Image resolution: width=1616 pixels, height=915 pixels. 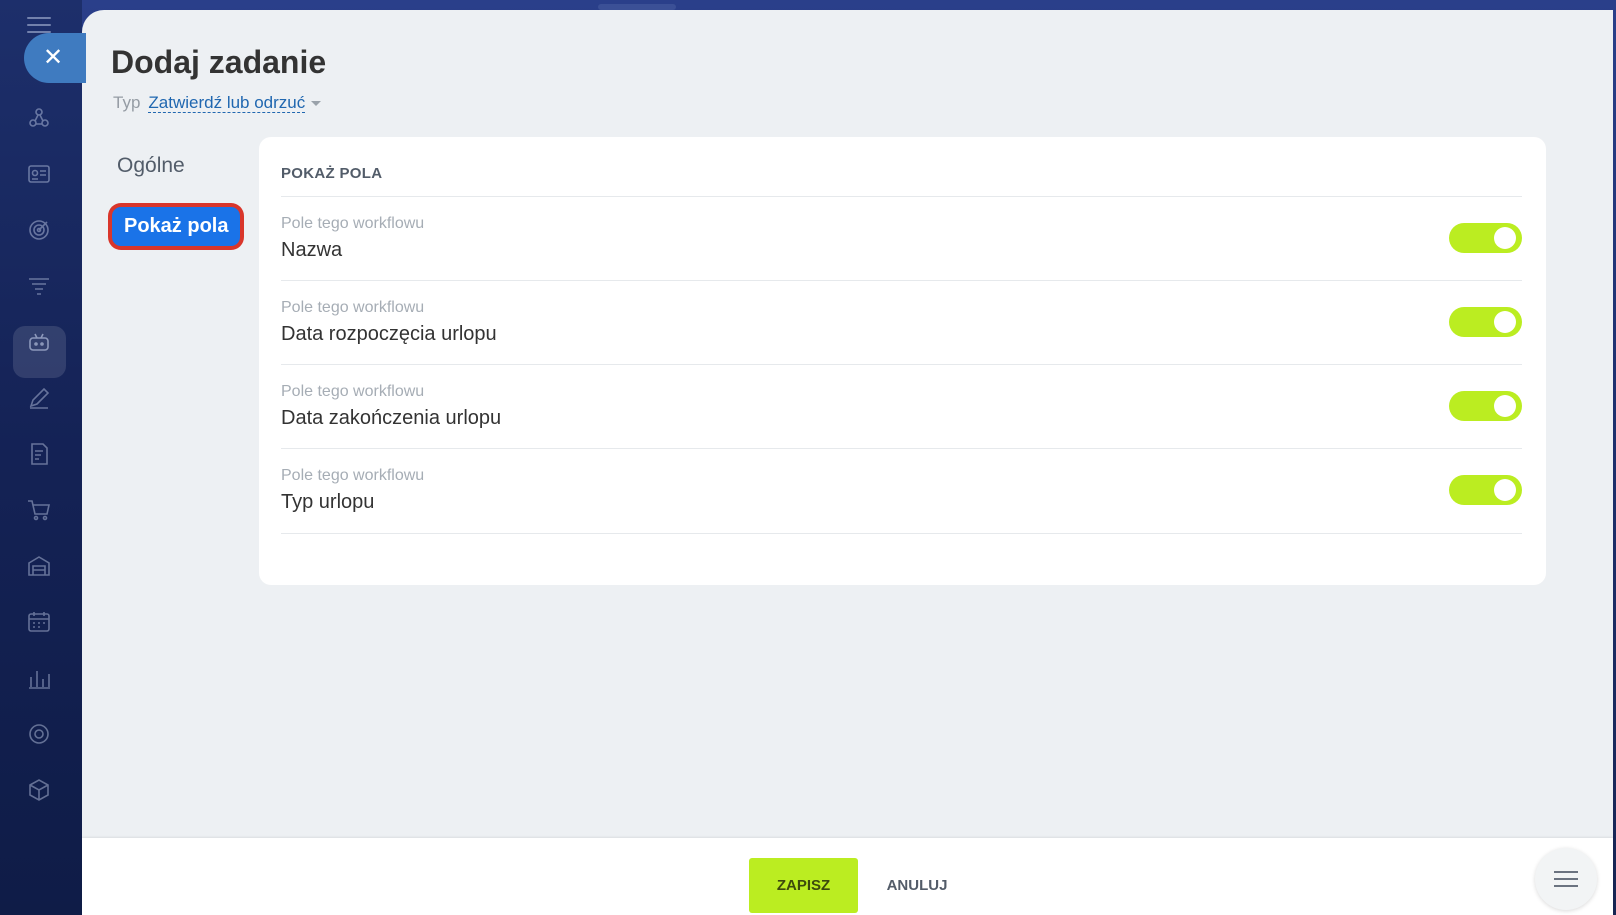 I want to click on field-row: Pole tego workflowu Typ urlopu, so click(x=901, y=491).